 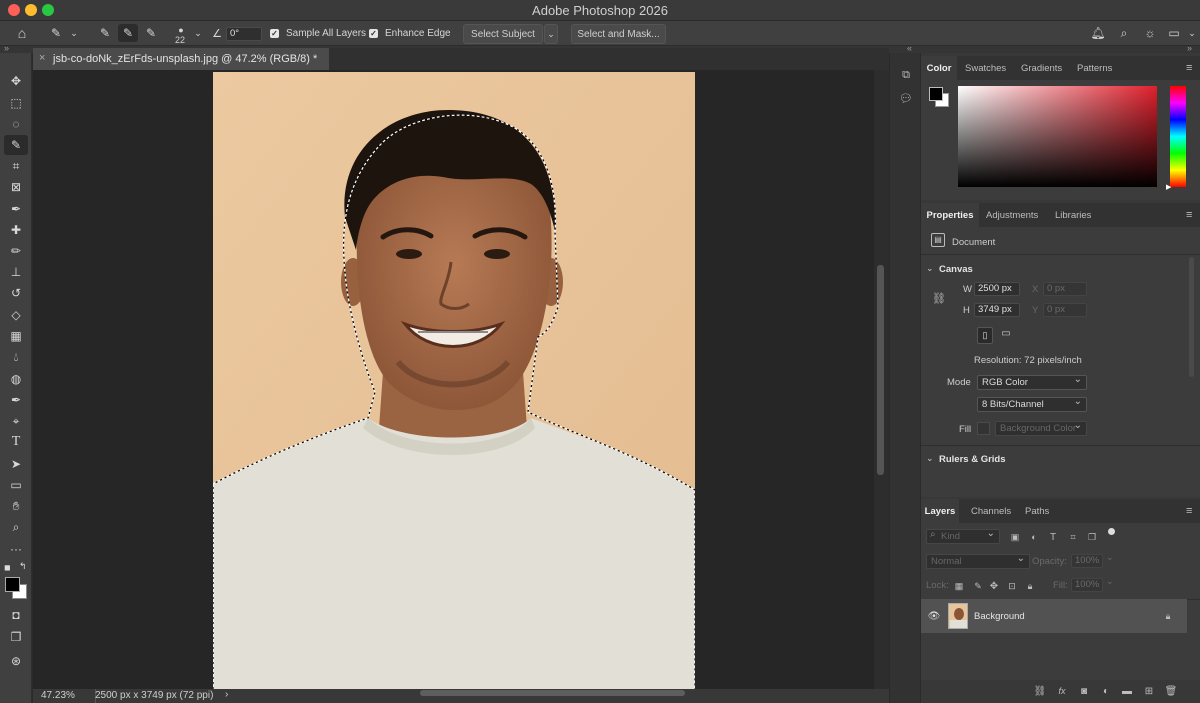 What do you see at coordinates (950, 215) in the screenshot?
I see `tab-properties: Properties` at bounding box center [950, 215].